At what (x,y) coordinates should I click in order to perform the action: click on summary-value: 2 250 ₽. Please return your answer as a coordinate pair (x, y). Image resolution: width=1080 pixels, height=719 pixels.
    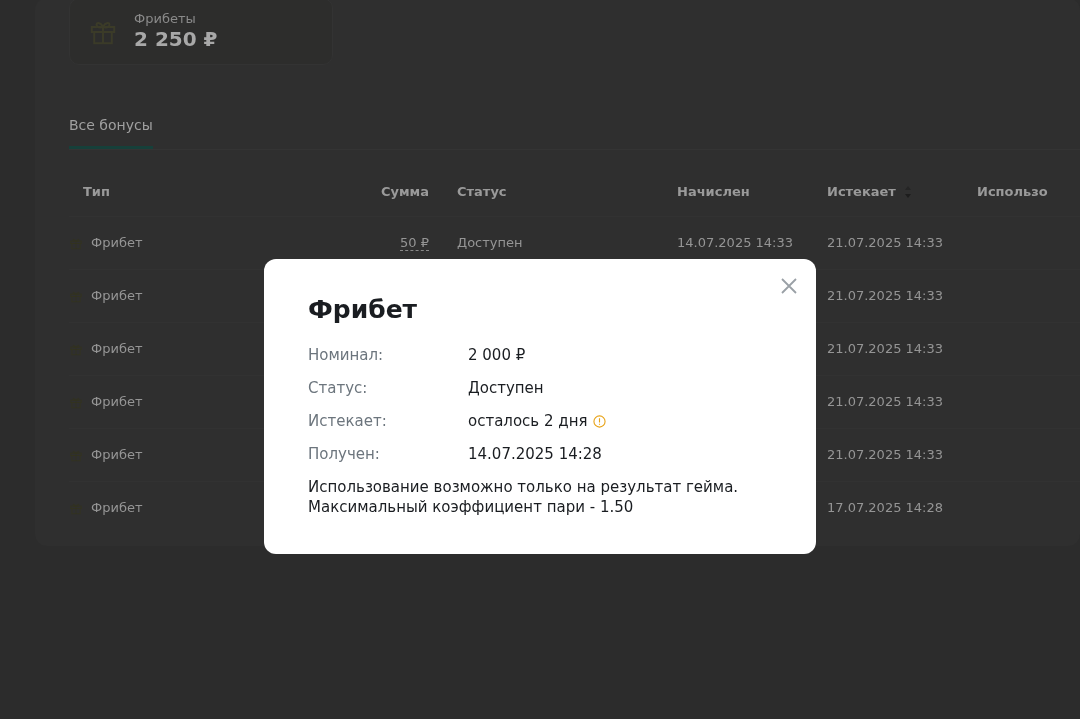
    Looking at the image, I should click on (176, 38).